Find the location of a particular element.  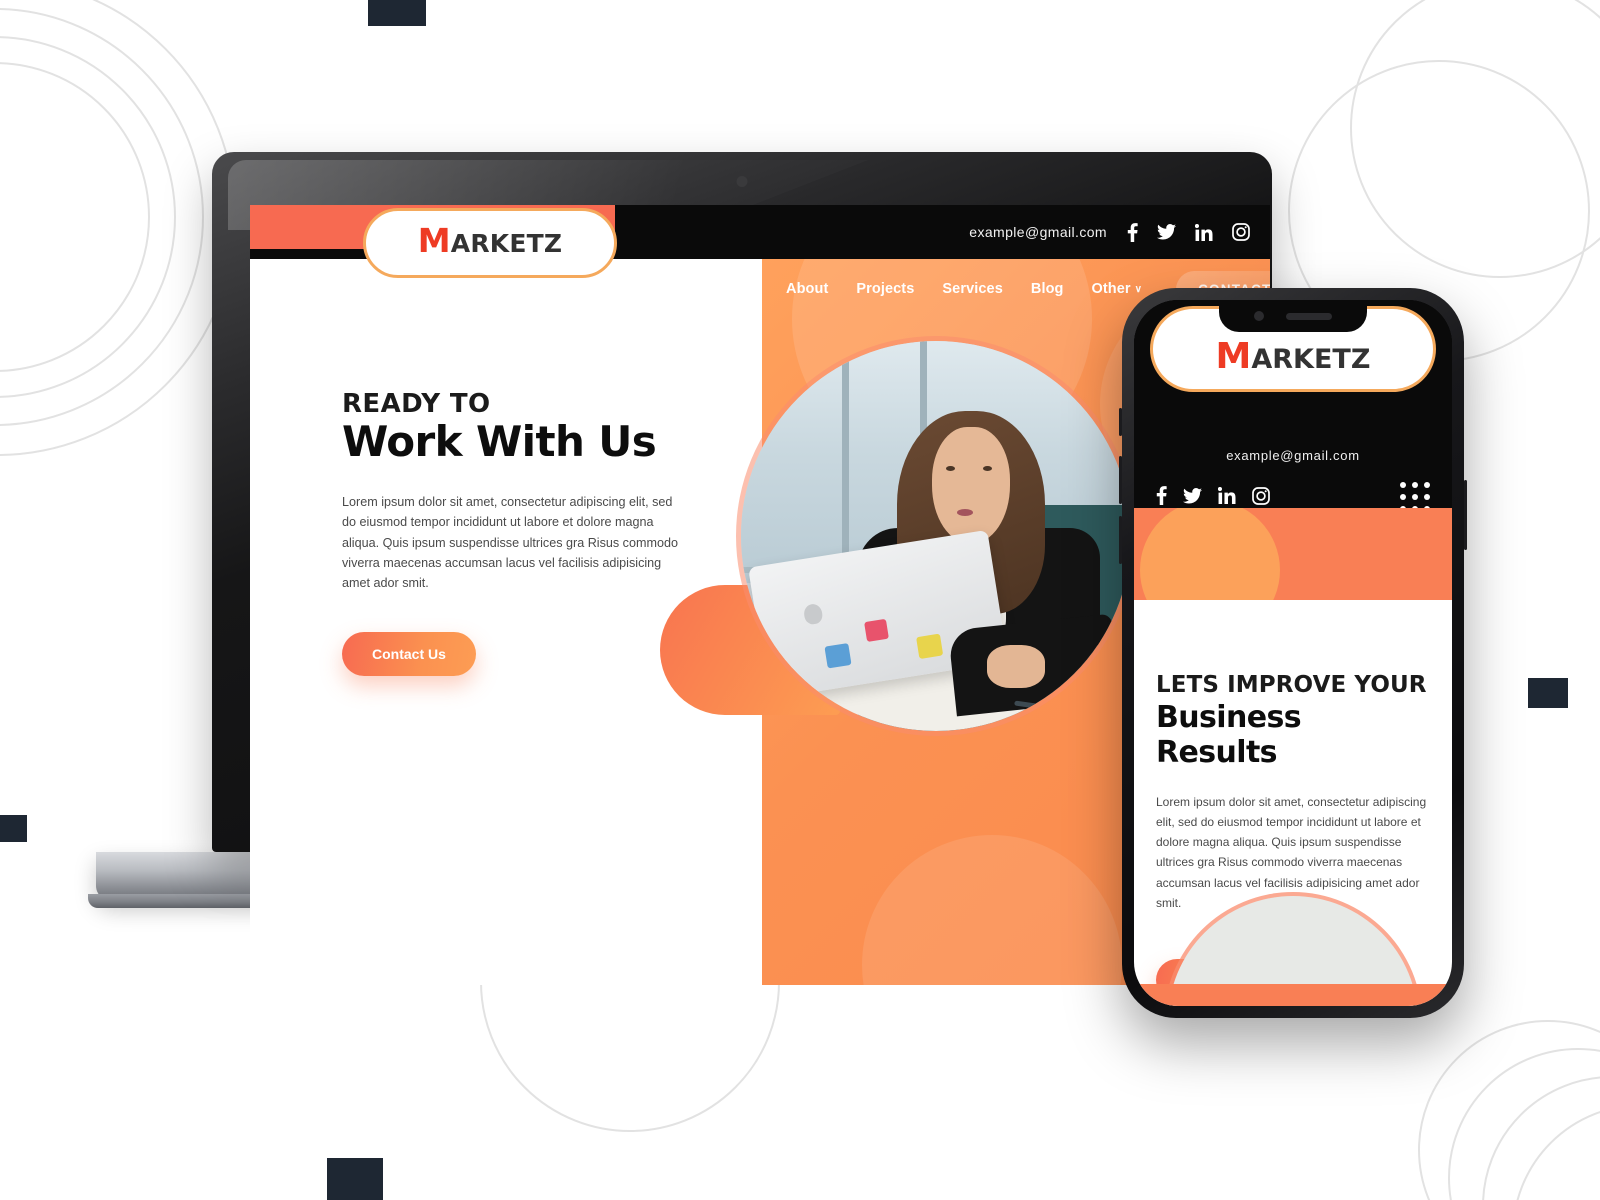

phone-power-button is located at coordinates (1465, 515).